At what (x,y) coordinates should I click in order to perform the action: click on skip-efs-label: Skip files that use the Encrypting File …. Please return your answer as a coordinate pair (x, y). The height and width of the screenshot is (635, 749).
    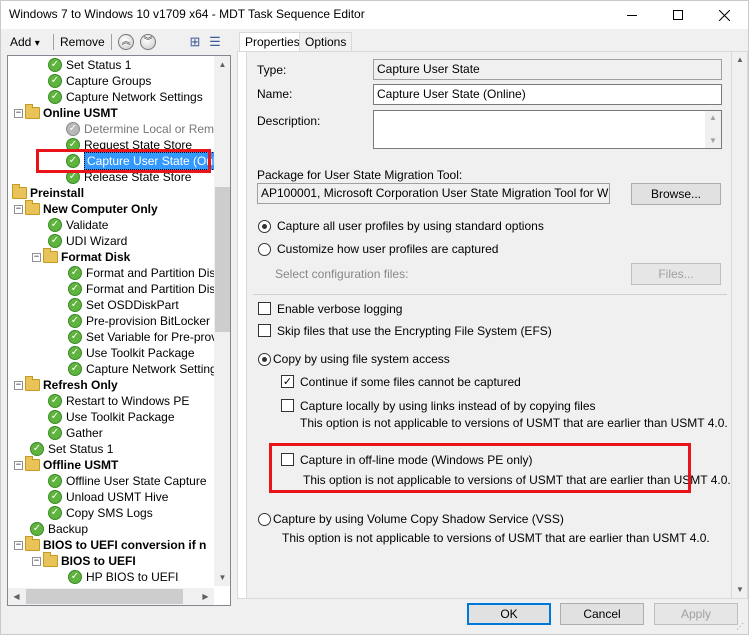
    Looking at the image, I should click on (414, 331).